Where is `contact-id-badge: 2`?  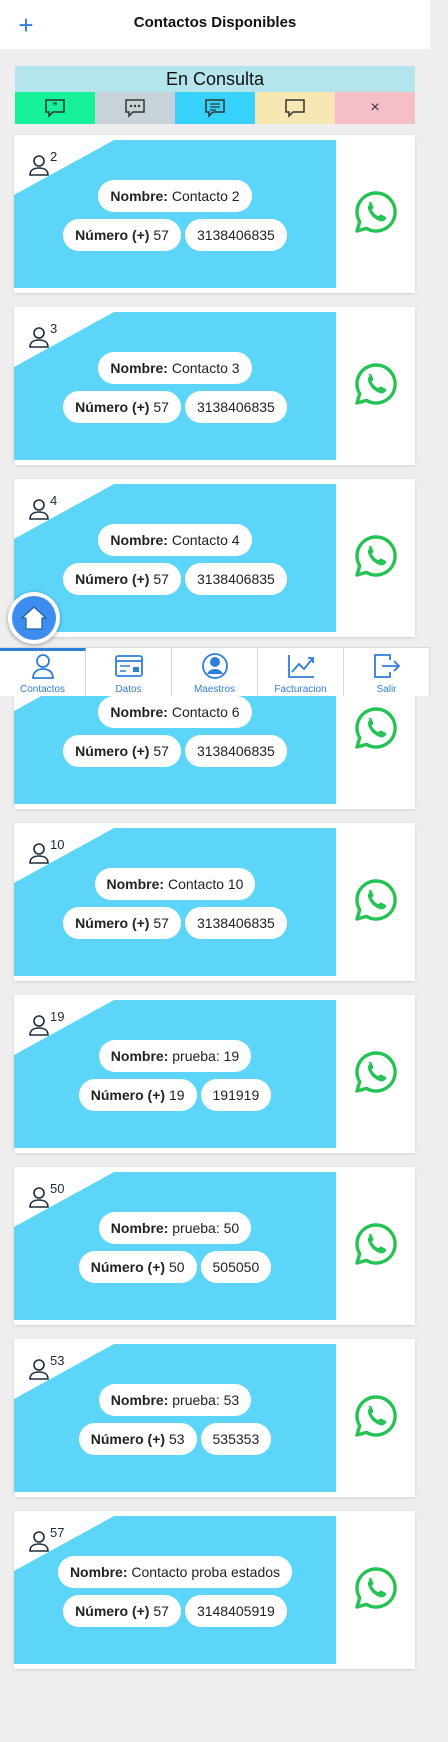 contact-id-badge: 2 is located at coordinates (42, 162).